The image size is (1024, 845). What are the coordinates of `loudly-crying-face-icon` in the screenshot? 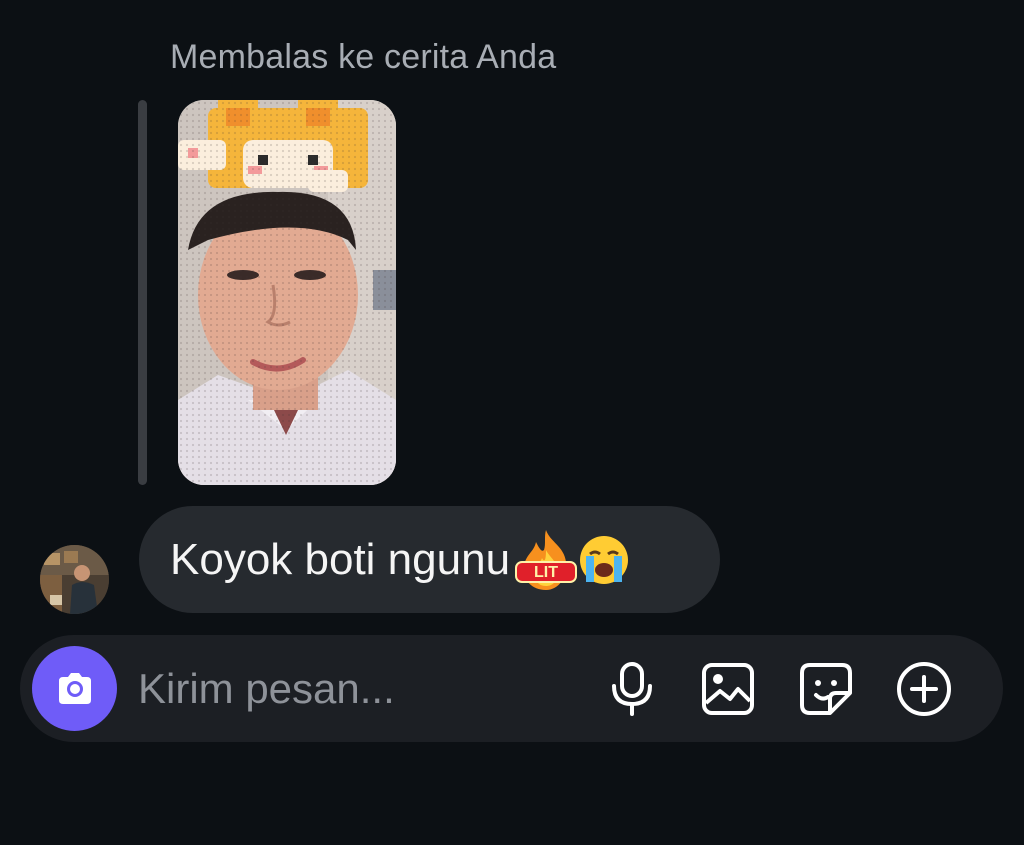 It's located at (604, 560).